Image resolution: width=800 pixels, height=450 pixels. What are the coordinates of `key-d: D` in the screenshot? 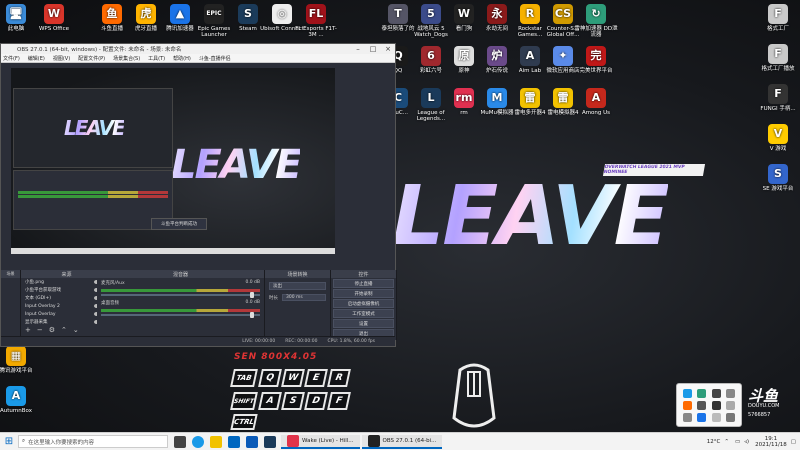 It's located at (316, 401).